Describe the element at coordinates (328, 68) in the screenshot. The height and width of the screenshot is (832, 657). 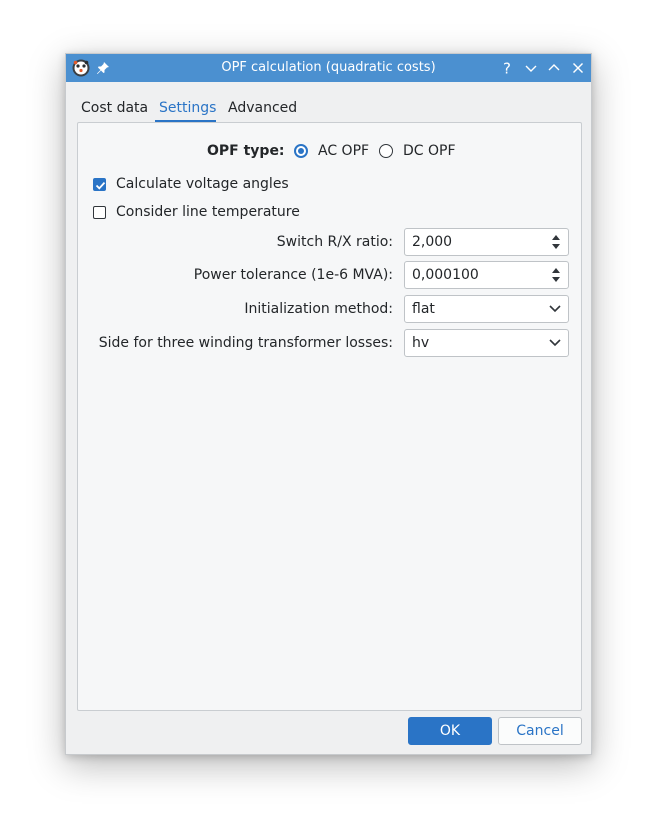
I see `title-bar: OPF calculation (quadratic costs) ?` at that location.